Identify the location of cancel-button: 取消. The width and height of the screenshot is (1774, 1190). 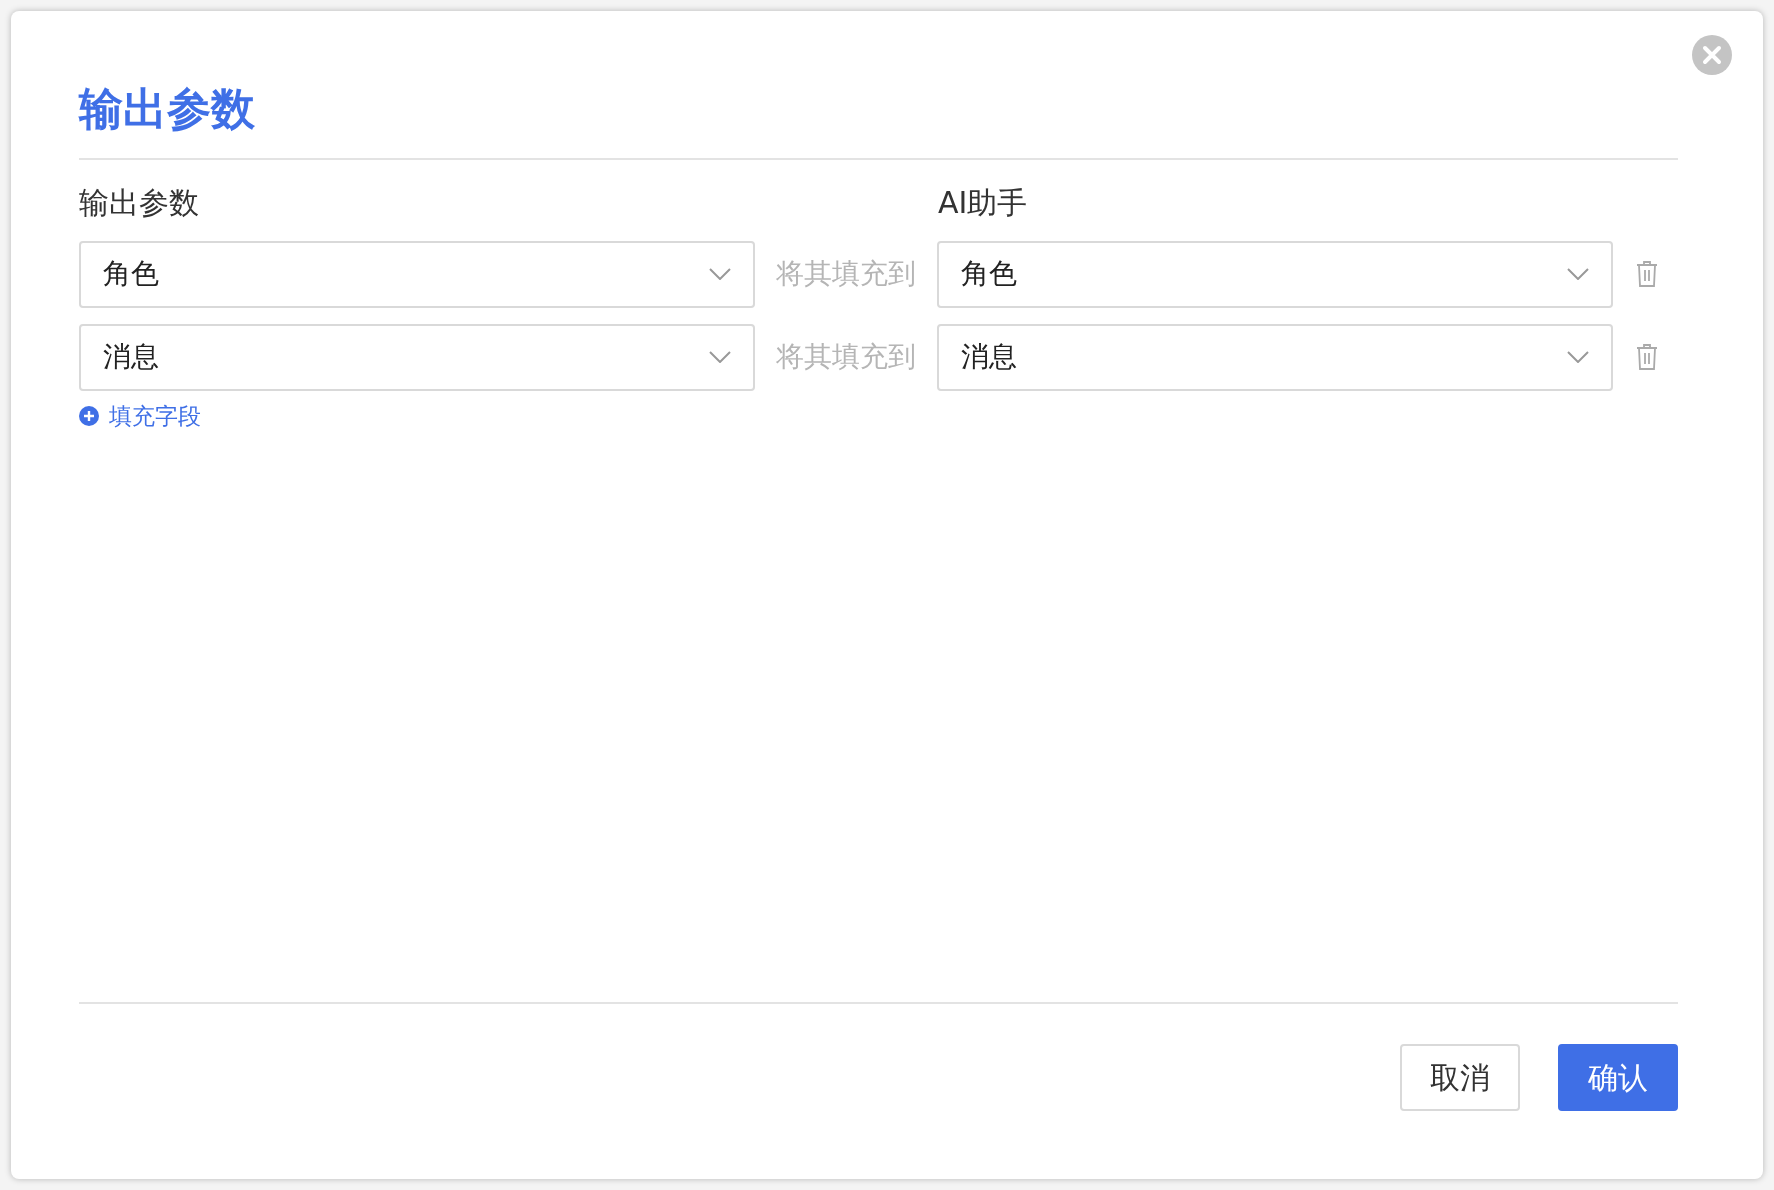
(1460, 1077).